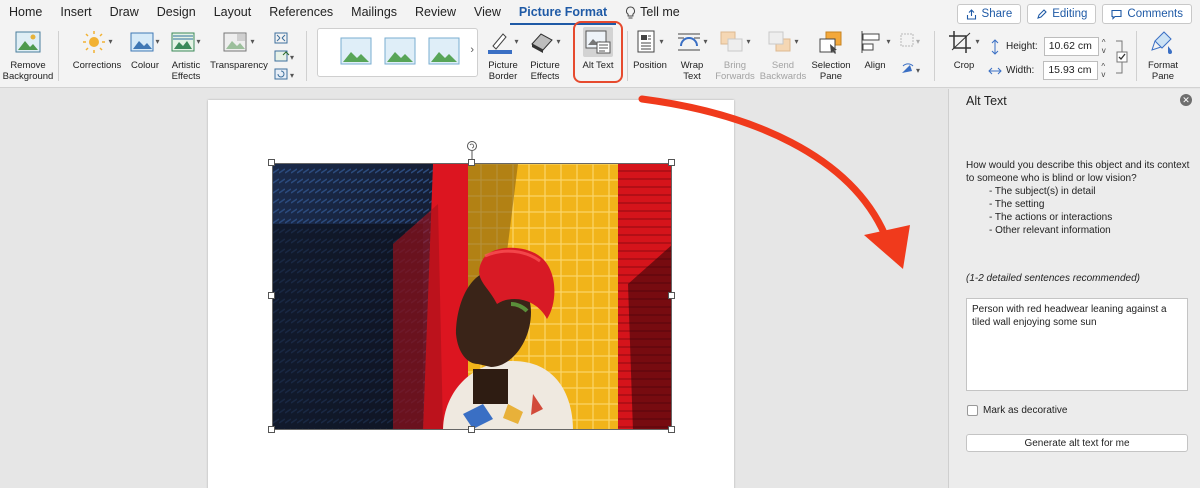 Image resolution: width=1200 pixels, height=488 pixels. What do you see at coordinates (1053, 278) in the screenshot?
I see `recommendation-note: (1-2 detailed sentences recommended)` at bounding box center [1053, 278].